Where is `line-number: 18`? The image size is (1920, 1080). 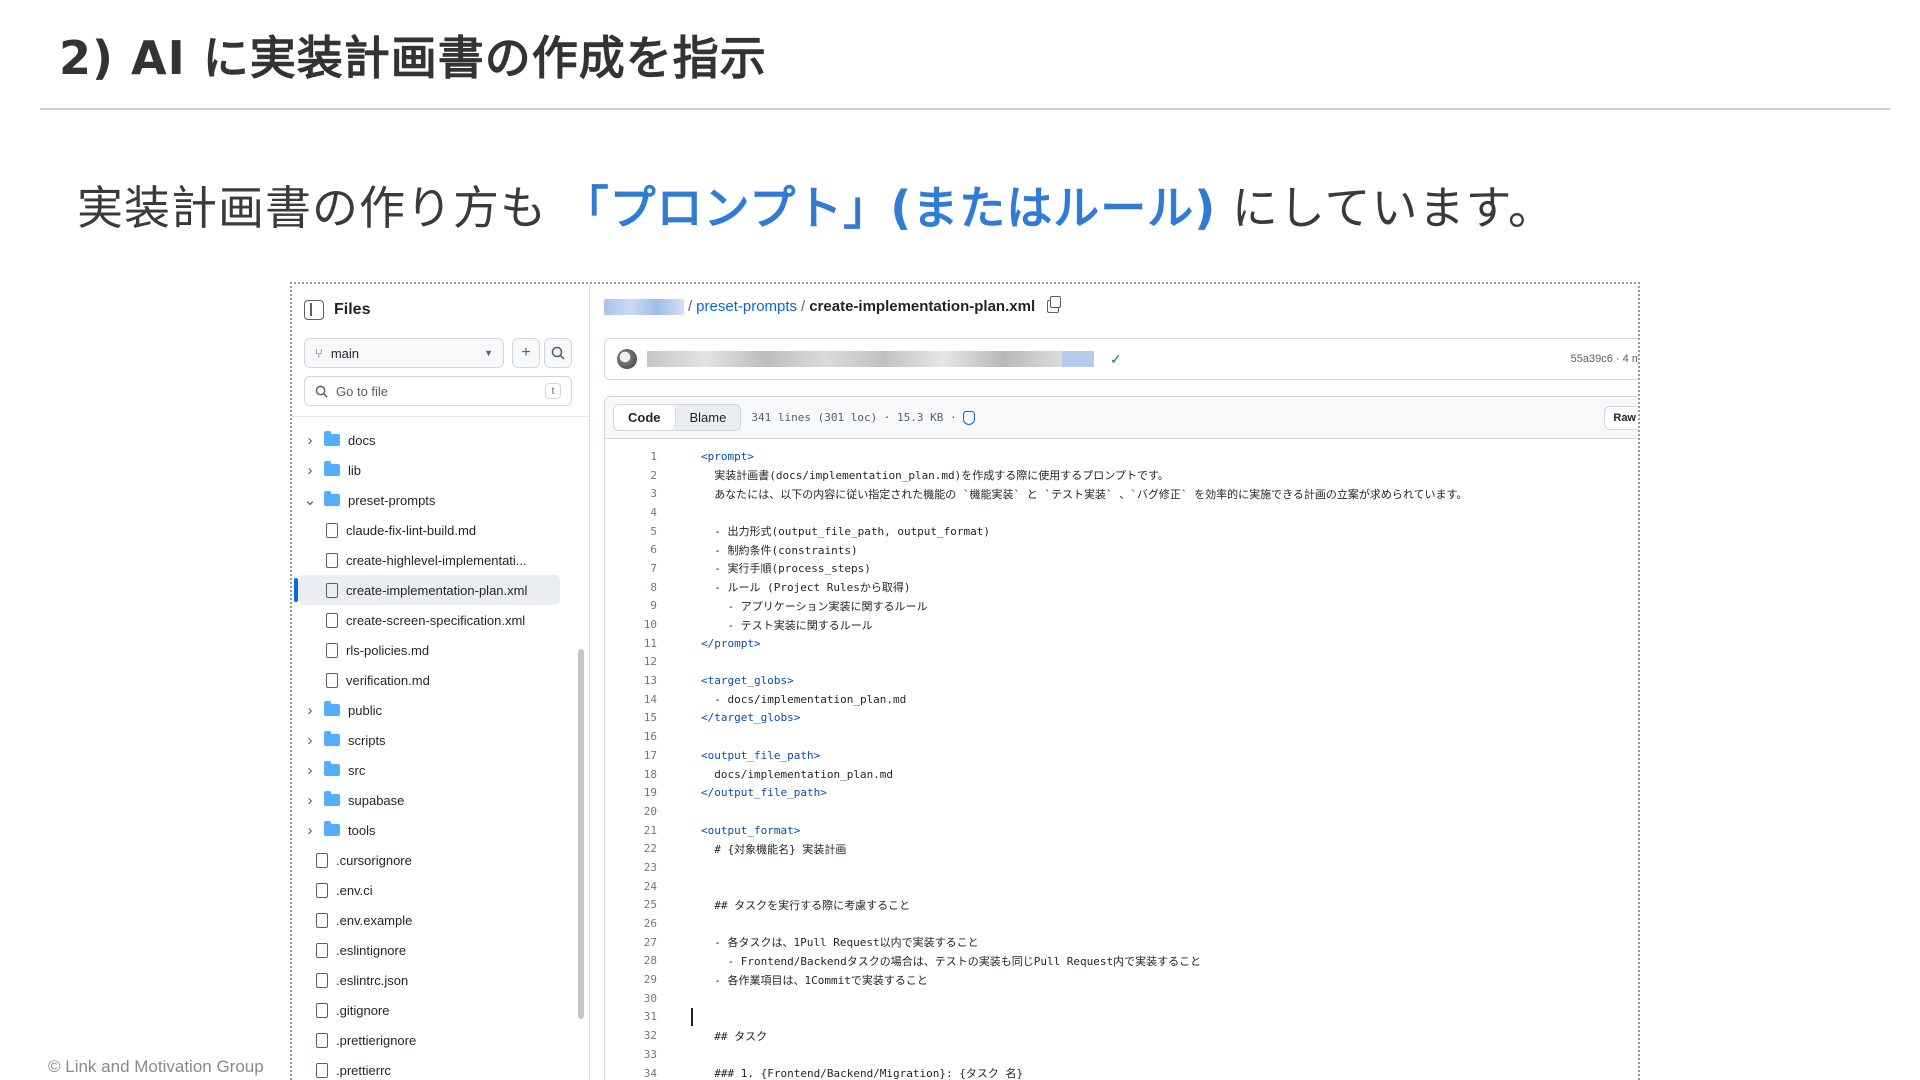 line-number: 18 is located at coordinates (631, 774).